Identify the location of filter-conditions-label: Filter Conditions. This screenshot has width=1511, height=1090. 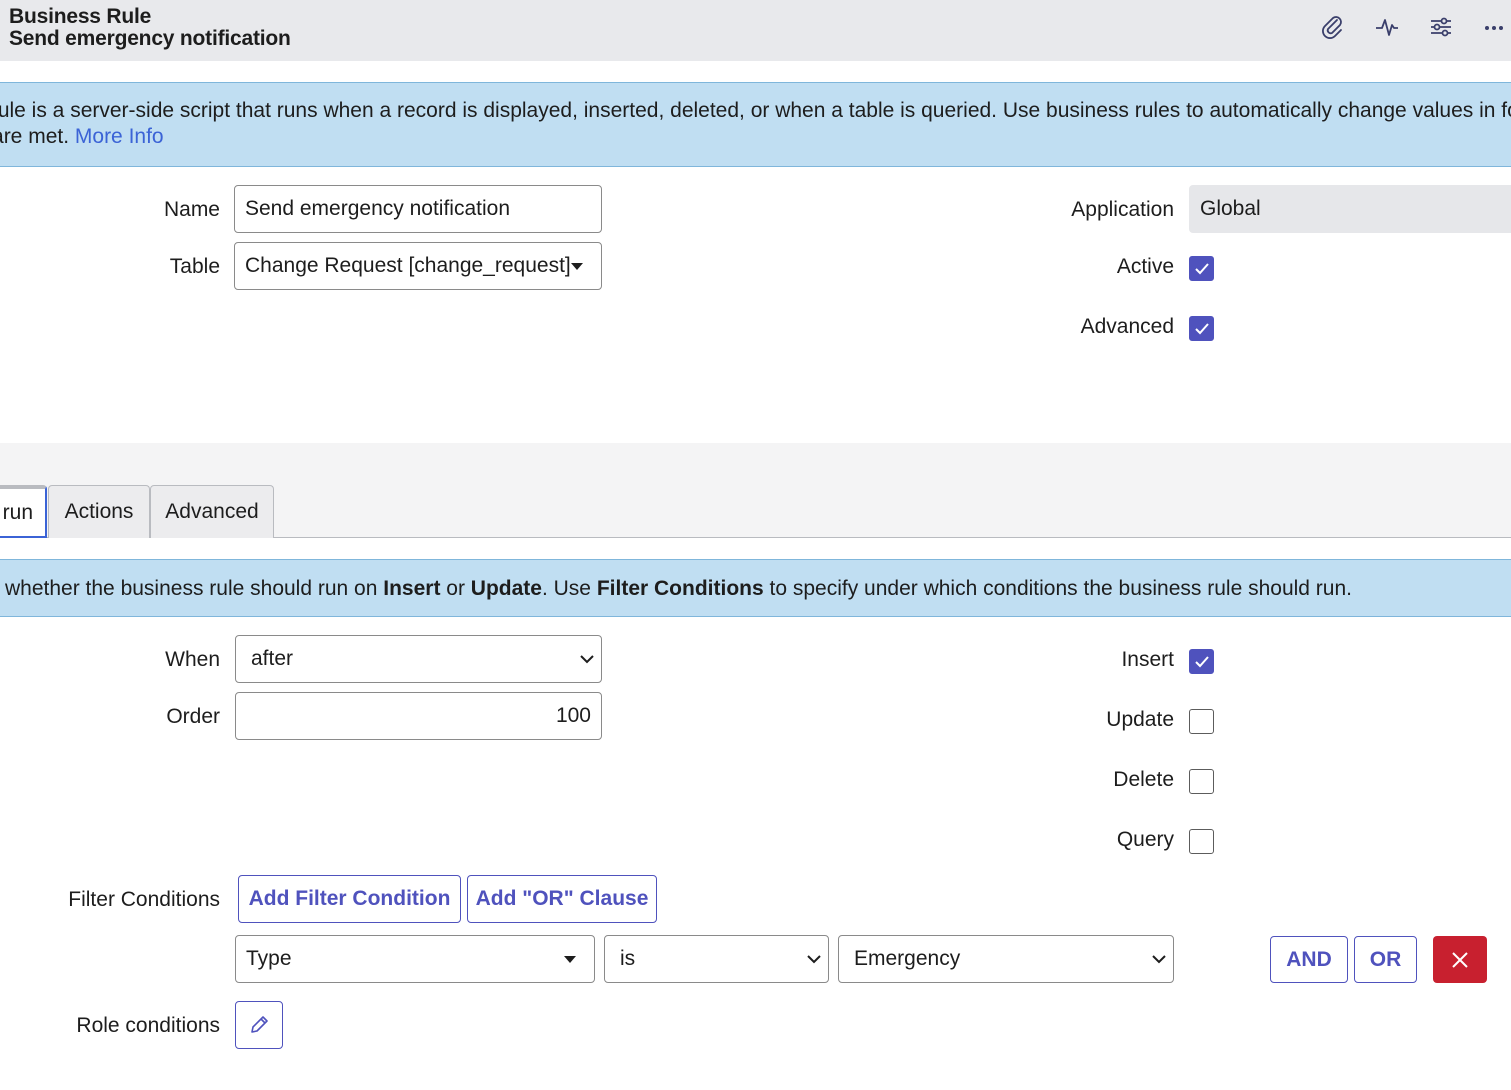
(144, 899).